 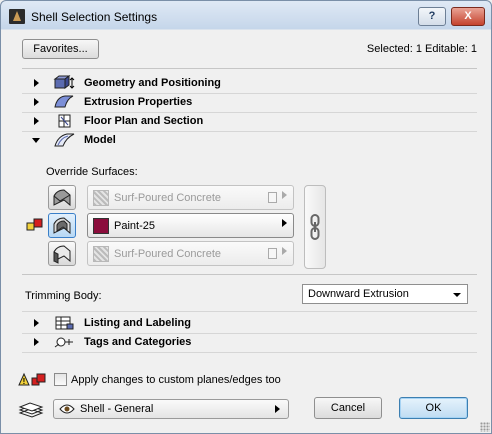 What do you see at coordinates (64, 121) in the screenshot?
I see `floor-plan-icon` at bounding box center [64, 121].